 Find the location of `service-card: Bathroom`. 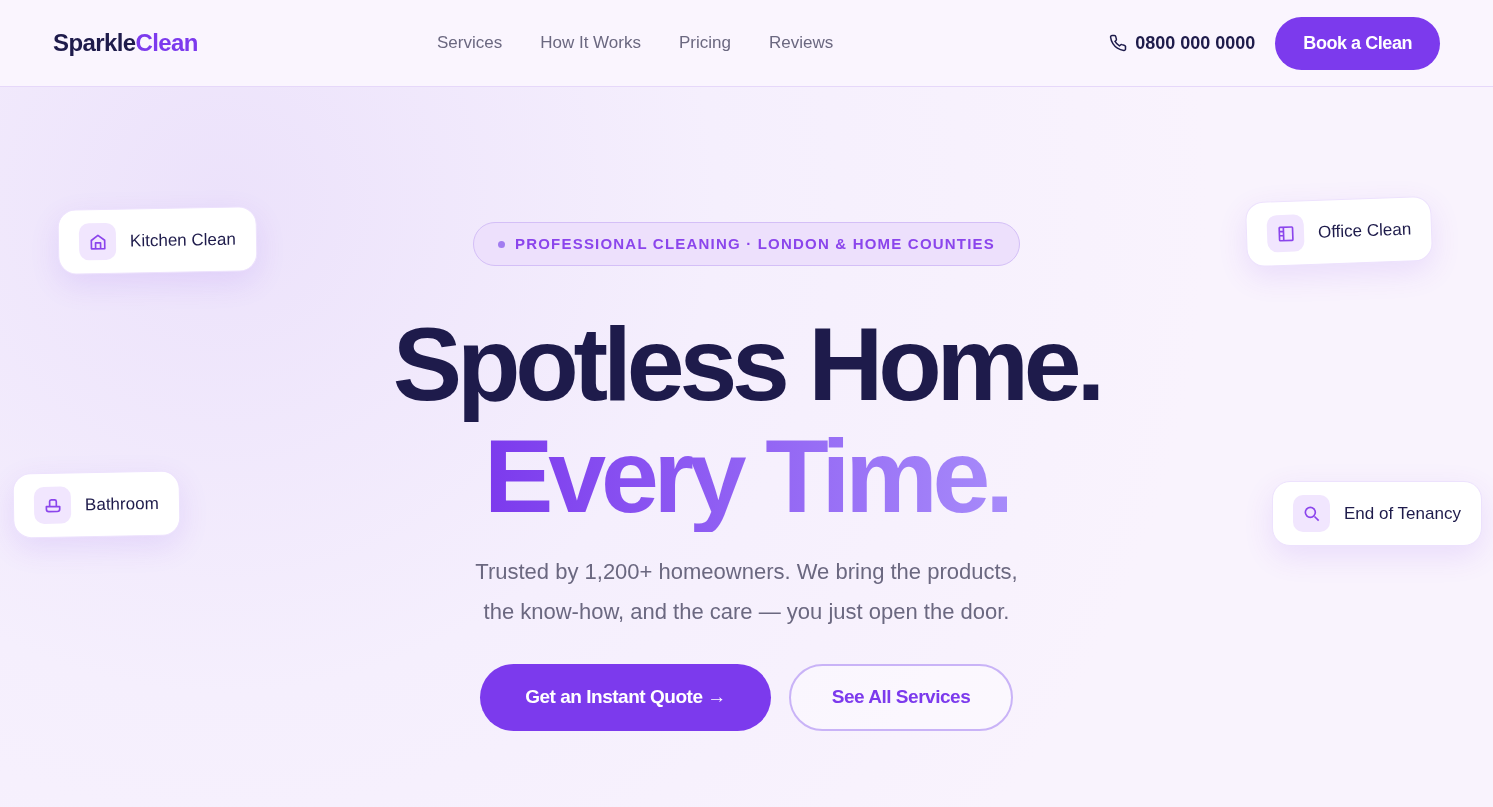

service-card: Bathroom is located at coordinates (96, 504).